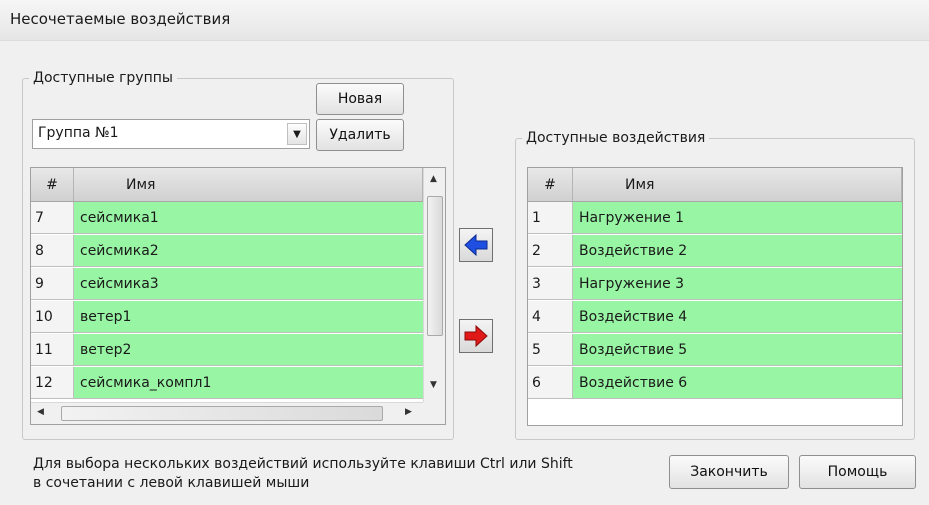  I want to click on groups-legend: Доступные группы, so click(103, 78).